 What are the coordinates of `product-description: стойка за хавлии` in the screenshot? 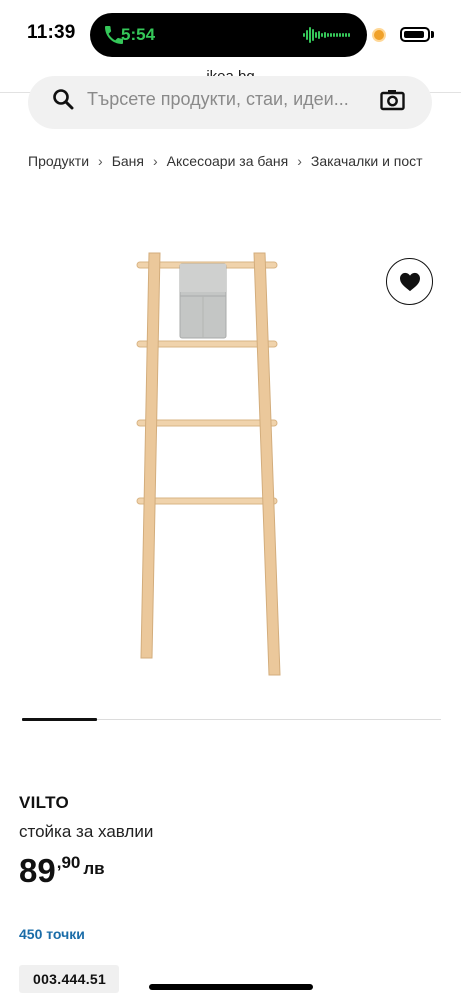 It's located at (86, 831).